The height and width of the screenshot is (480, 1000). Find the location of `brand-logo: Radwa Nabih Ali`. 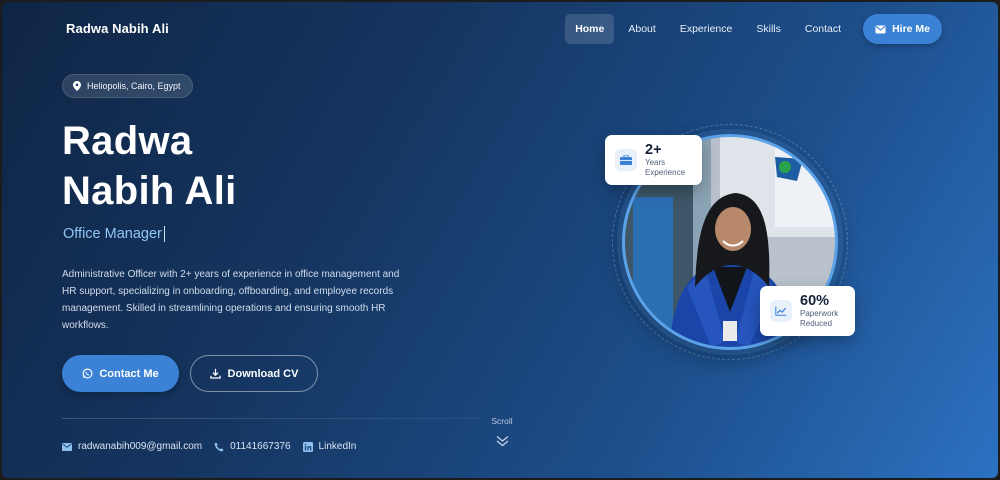

brand-logo: Radwa Nabih Ali is located at coordinates (117, 28).